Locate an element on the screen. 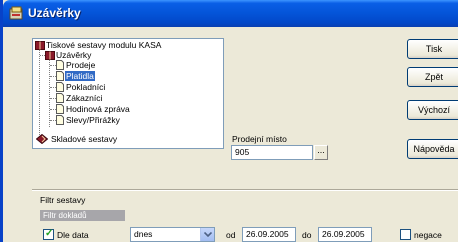  dle-data-label: Dle data is located at coordinates (73, 235).